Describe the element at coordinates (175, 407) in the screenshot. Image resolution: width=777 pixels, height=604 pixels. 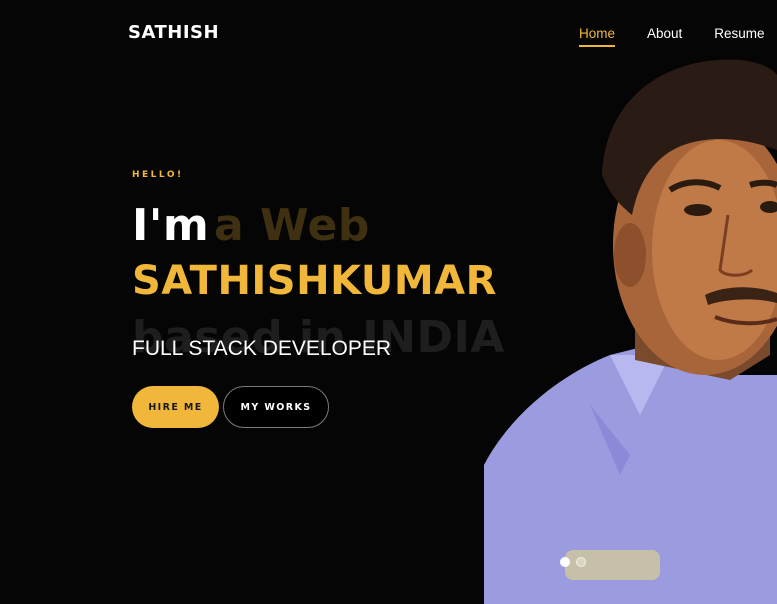
I see `hire-me-button: HIRE ME` at that location.